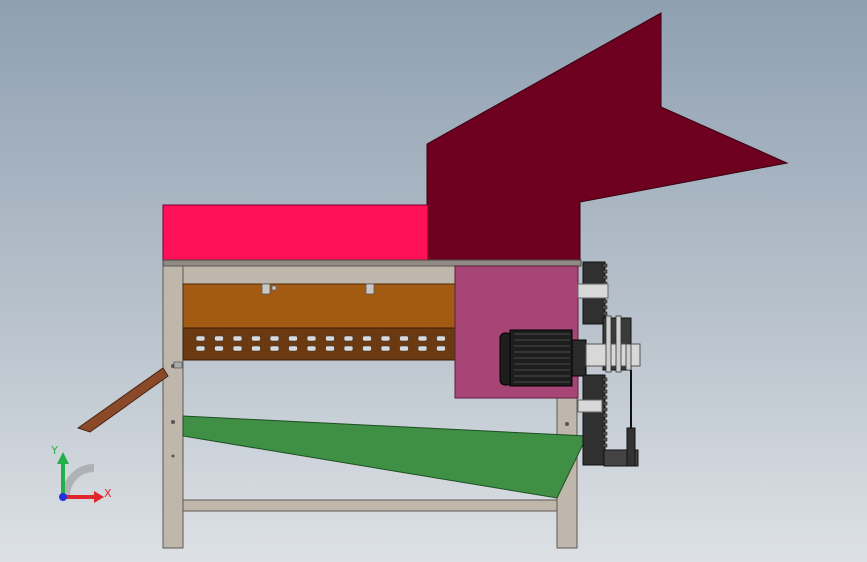 The width and height of the screenshot is (867, 562). What do you see at coordinates (319, 306) in the screenshot?
I see `drum-upper` at bounding box center [319, 306].